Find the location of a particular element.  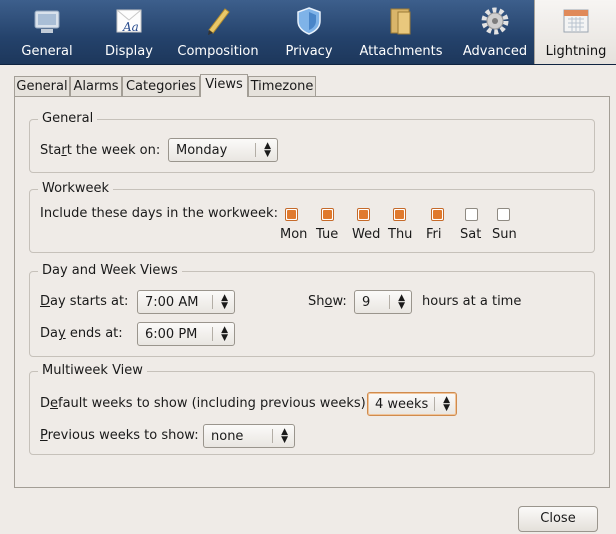

attachments-icon is located at coordinates (400, 21).